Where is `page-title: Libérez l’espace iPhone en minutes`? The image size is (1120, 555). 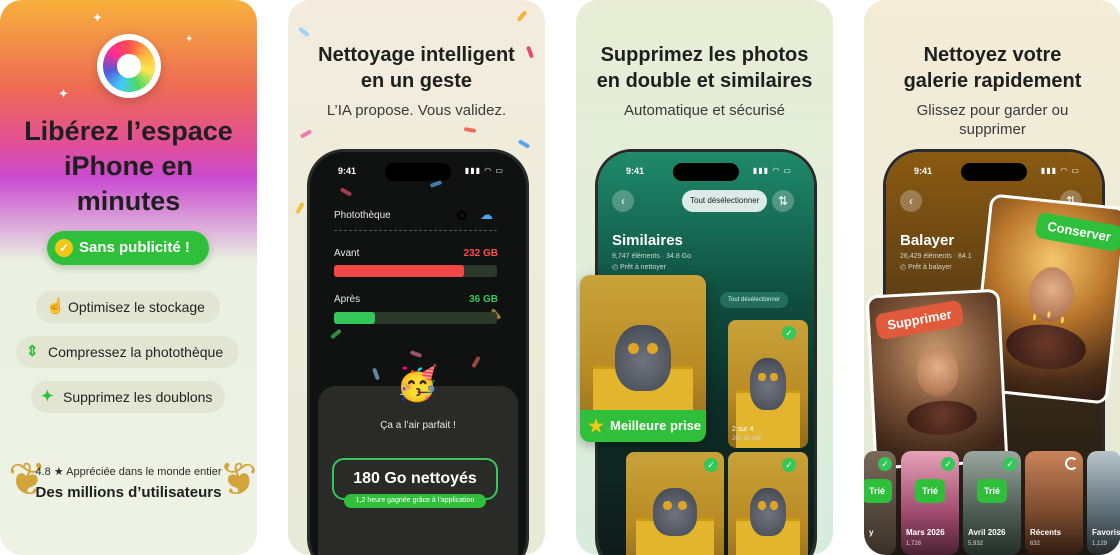 page-title: Libérez l’espace iPhone en minutes is located at coordinates (128, 166).